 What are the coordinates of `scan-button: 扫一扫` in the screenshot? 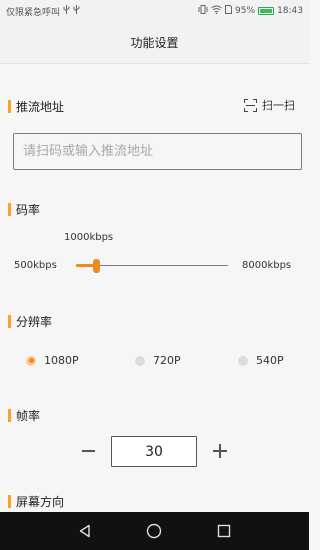 It's located at (269, 105).